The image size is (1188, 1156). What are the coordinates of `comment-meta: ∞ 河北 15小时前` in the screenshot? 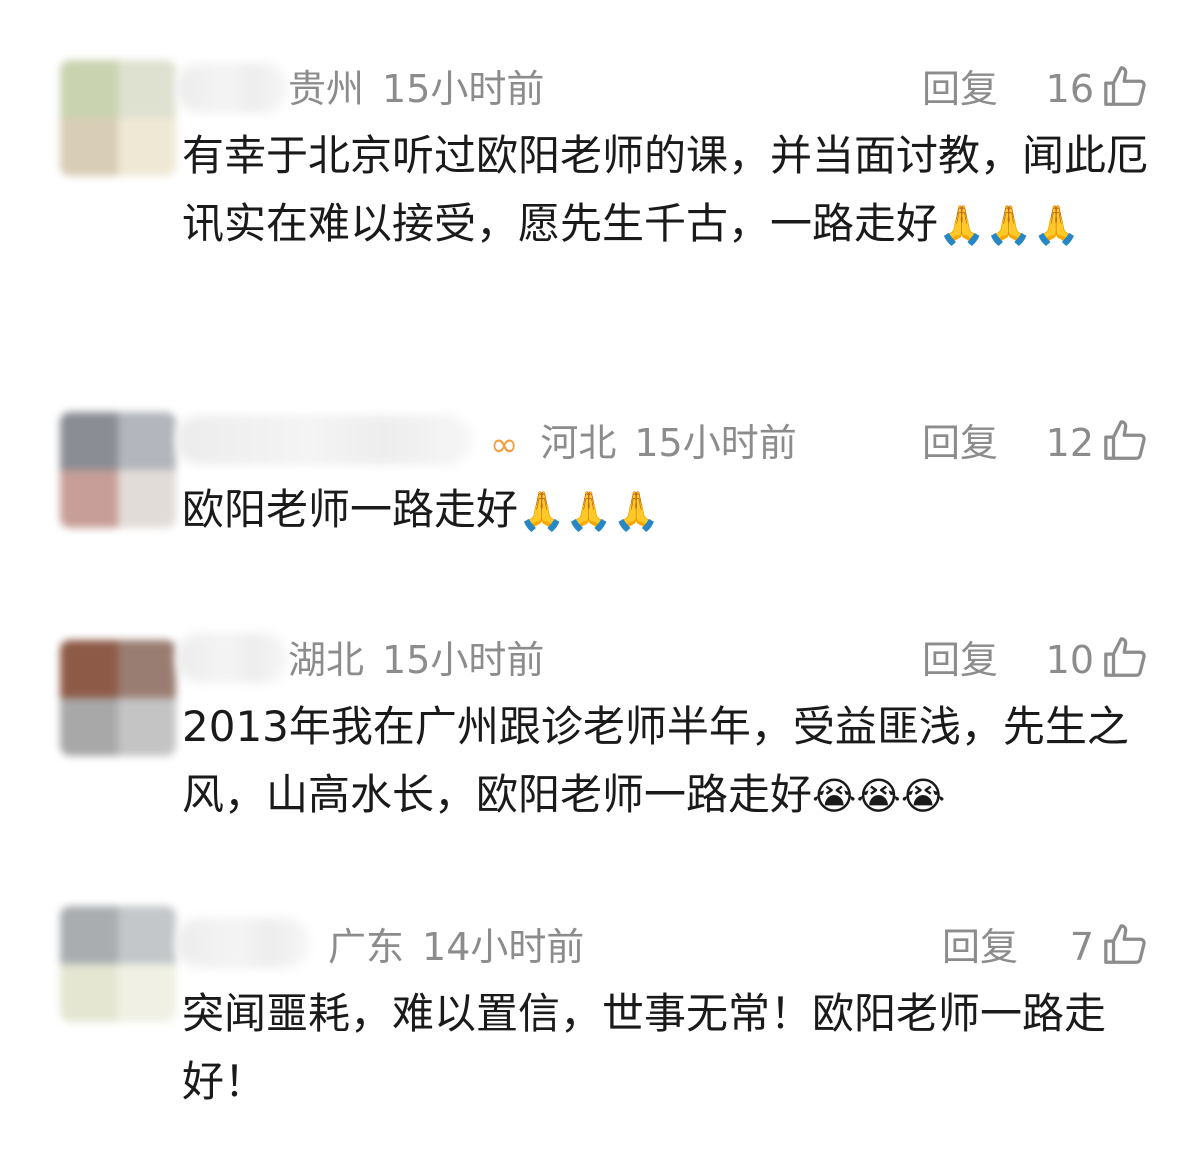 It's located at (643, 444).